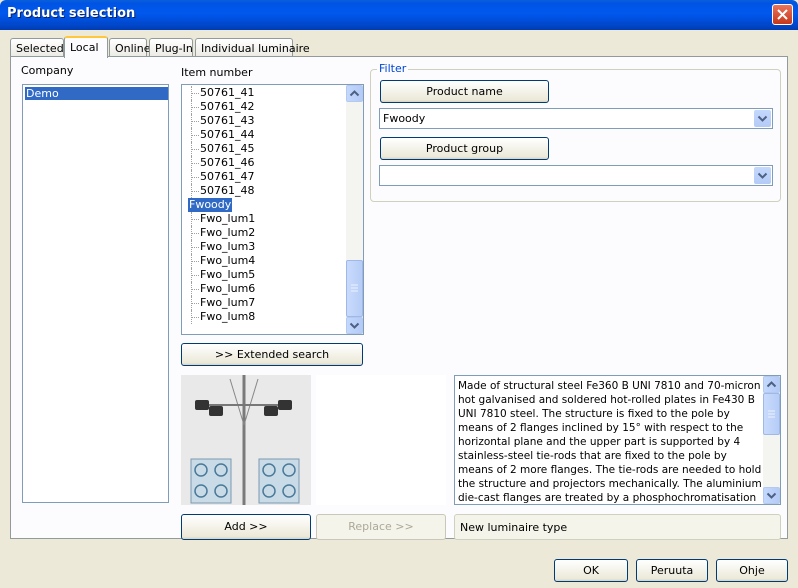 The height and width of the screenshot is (588, 798). I want to click on tree-item: 50761_43, so click(227, 121).